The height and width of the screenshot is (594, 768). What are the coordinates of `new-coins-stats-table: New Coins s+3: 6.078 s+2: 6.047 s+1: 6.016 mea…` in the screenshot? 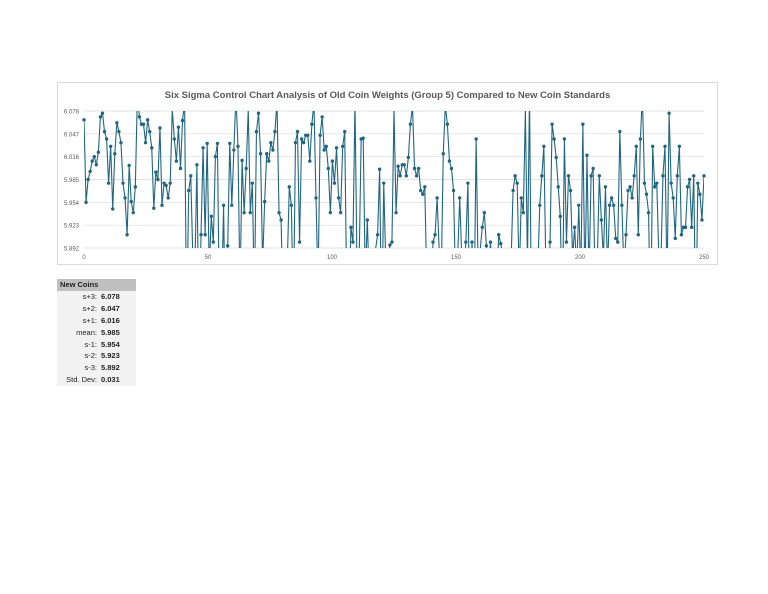 It's located at (96, 333).